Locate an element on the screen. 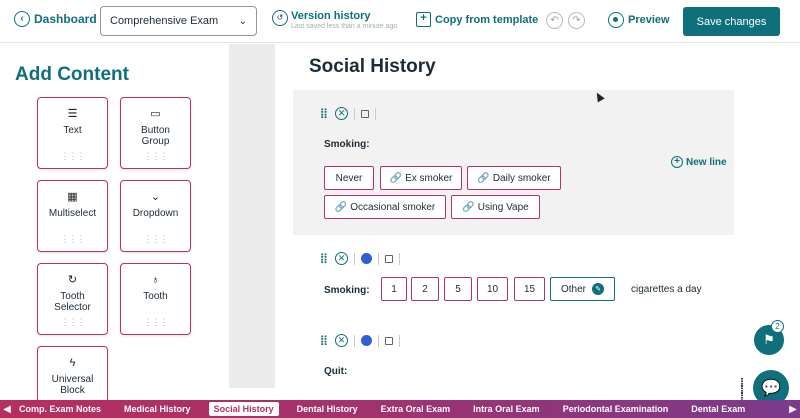  new-line-label: New line is located at coordinates (706, 162).